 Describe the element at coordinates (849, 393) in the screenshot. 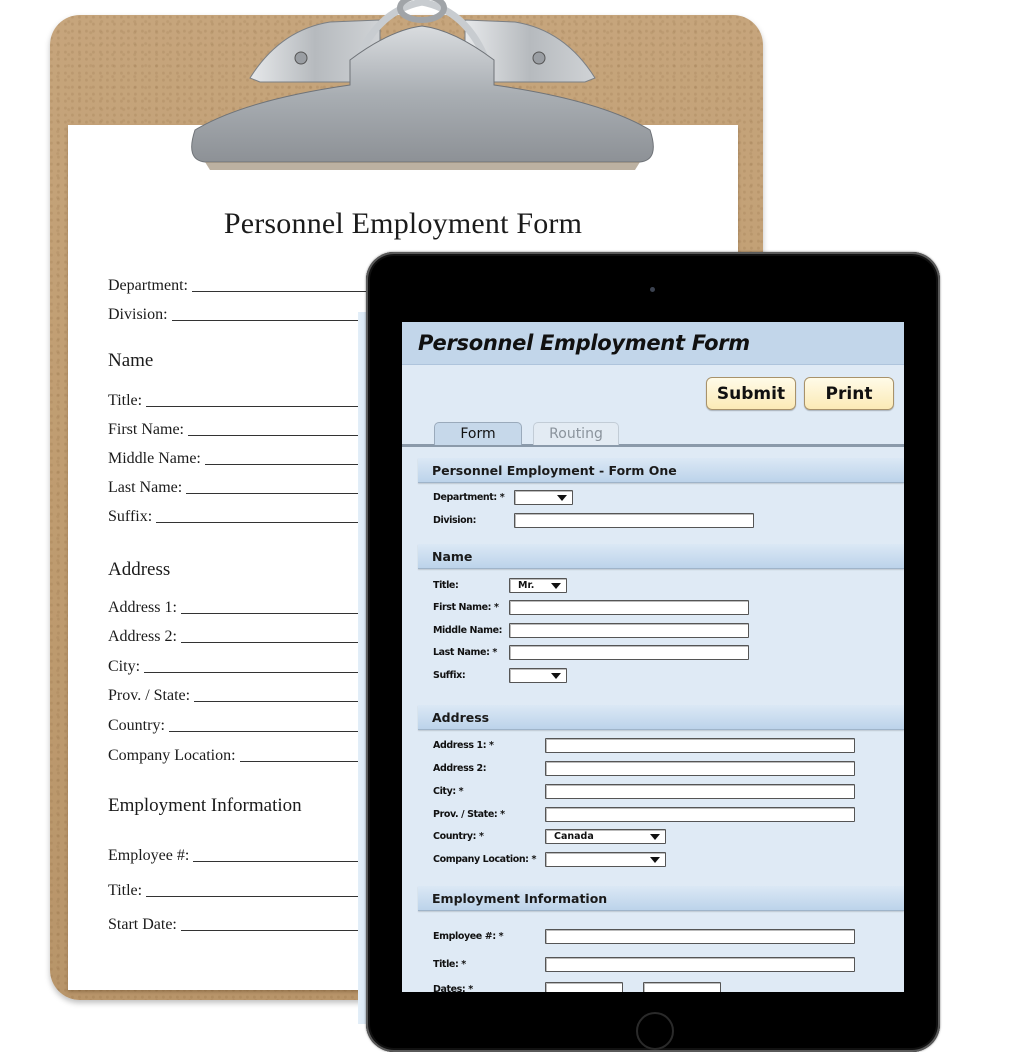

I see `print-button: Print` at that location.